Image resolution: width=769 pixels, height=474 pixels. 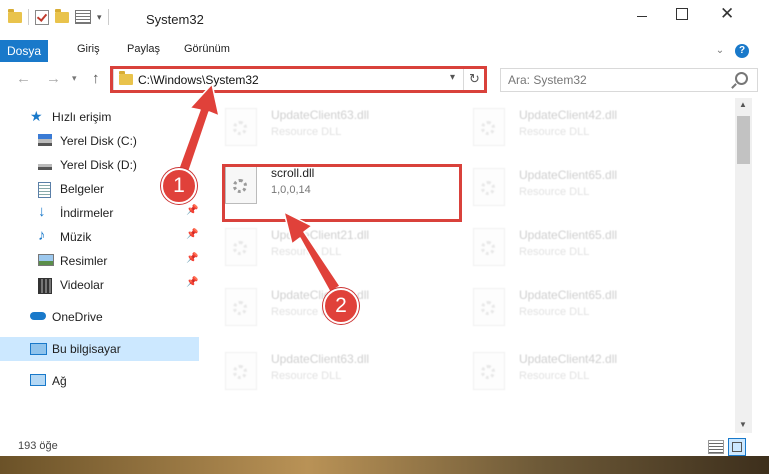 What do you see at coordinates (312, 252) in the screenshot?
I see `arrow-to-file` at bounding box center [312, 252].